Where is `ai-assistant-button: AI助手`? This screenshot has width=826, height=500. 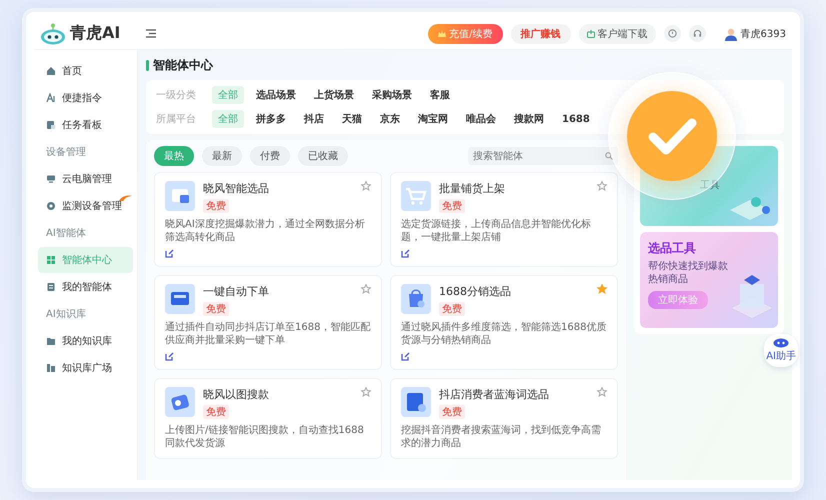 ai-assistant-button: AI助手 is located at coordinates (781, 350).